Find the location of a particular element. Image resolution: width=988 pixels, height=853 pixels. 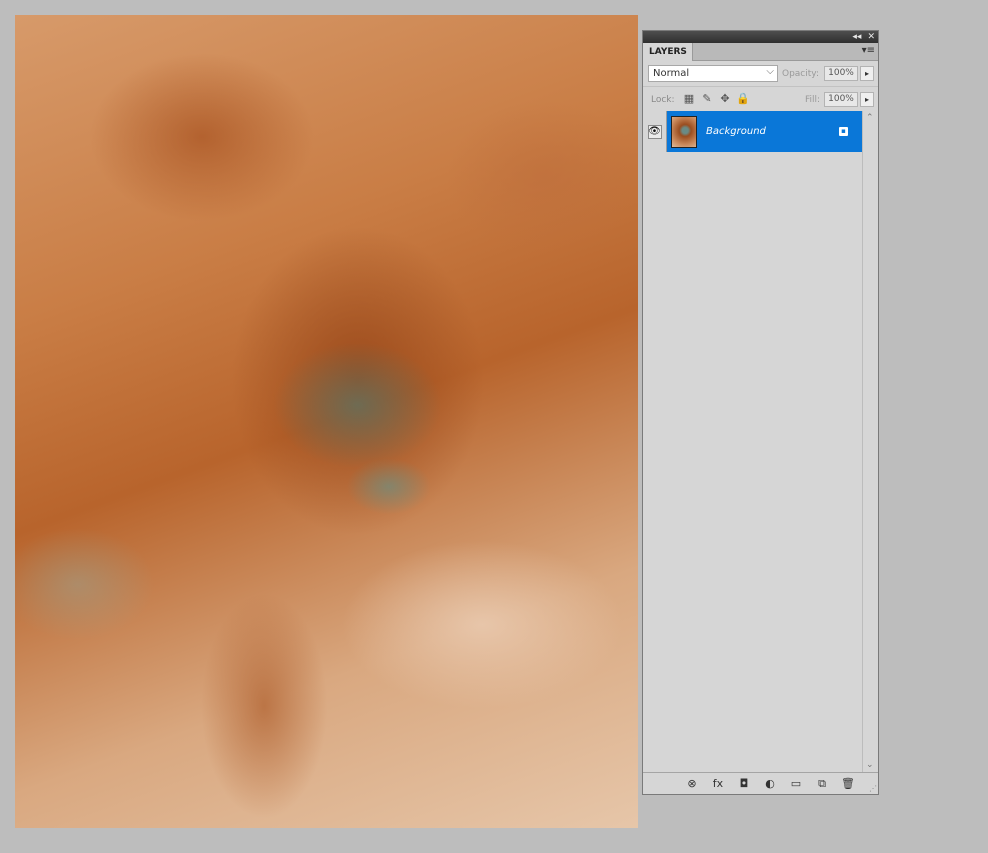

eye-icon: 👁 is located at coordinates (654, 131).